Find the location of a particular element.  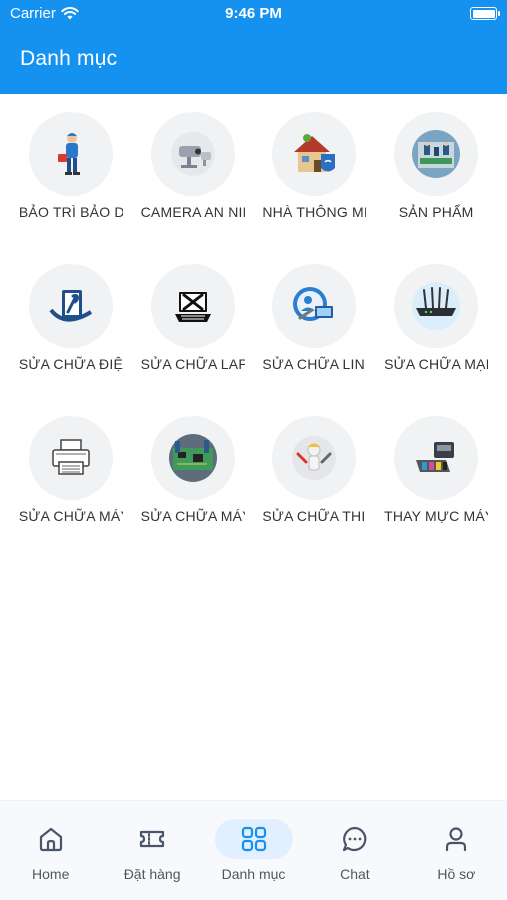

tab-label: Home is located at coordinates (51, 874).